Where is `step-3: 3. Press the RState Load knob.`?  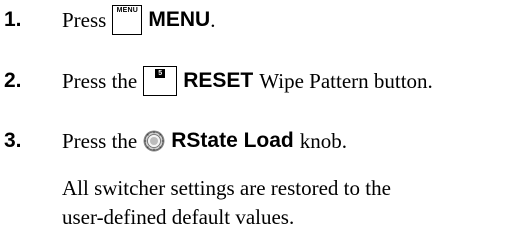 step-3: 3. Press the RState Load knob. is located at coordinates (265, 141).